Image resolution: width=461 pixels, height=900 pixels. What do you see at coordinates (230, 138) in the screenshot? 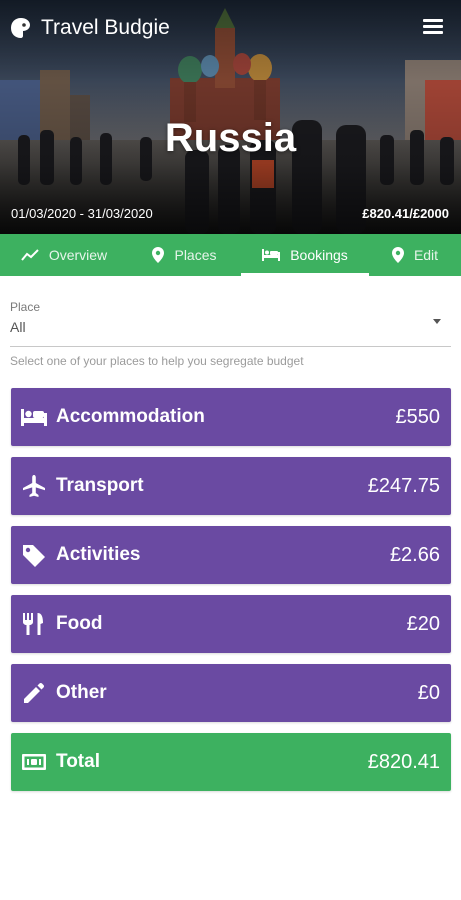
I see `trip-title: Russia` at bounding box center [230, 138].